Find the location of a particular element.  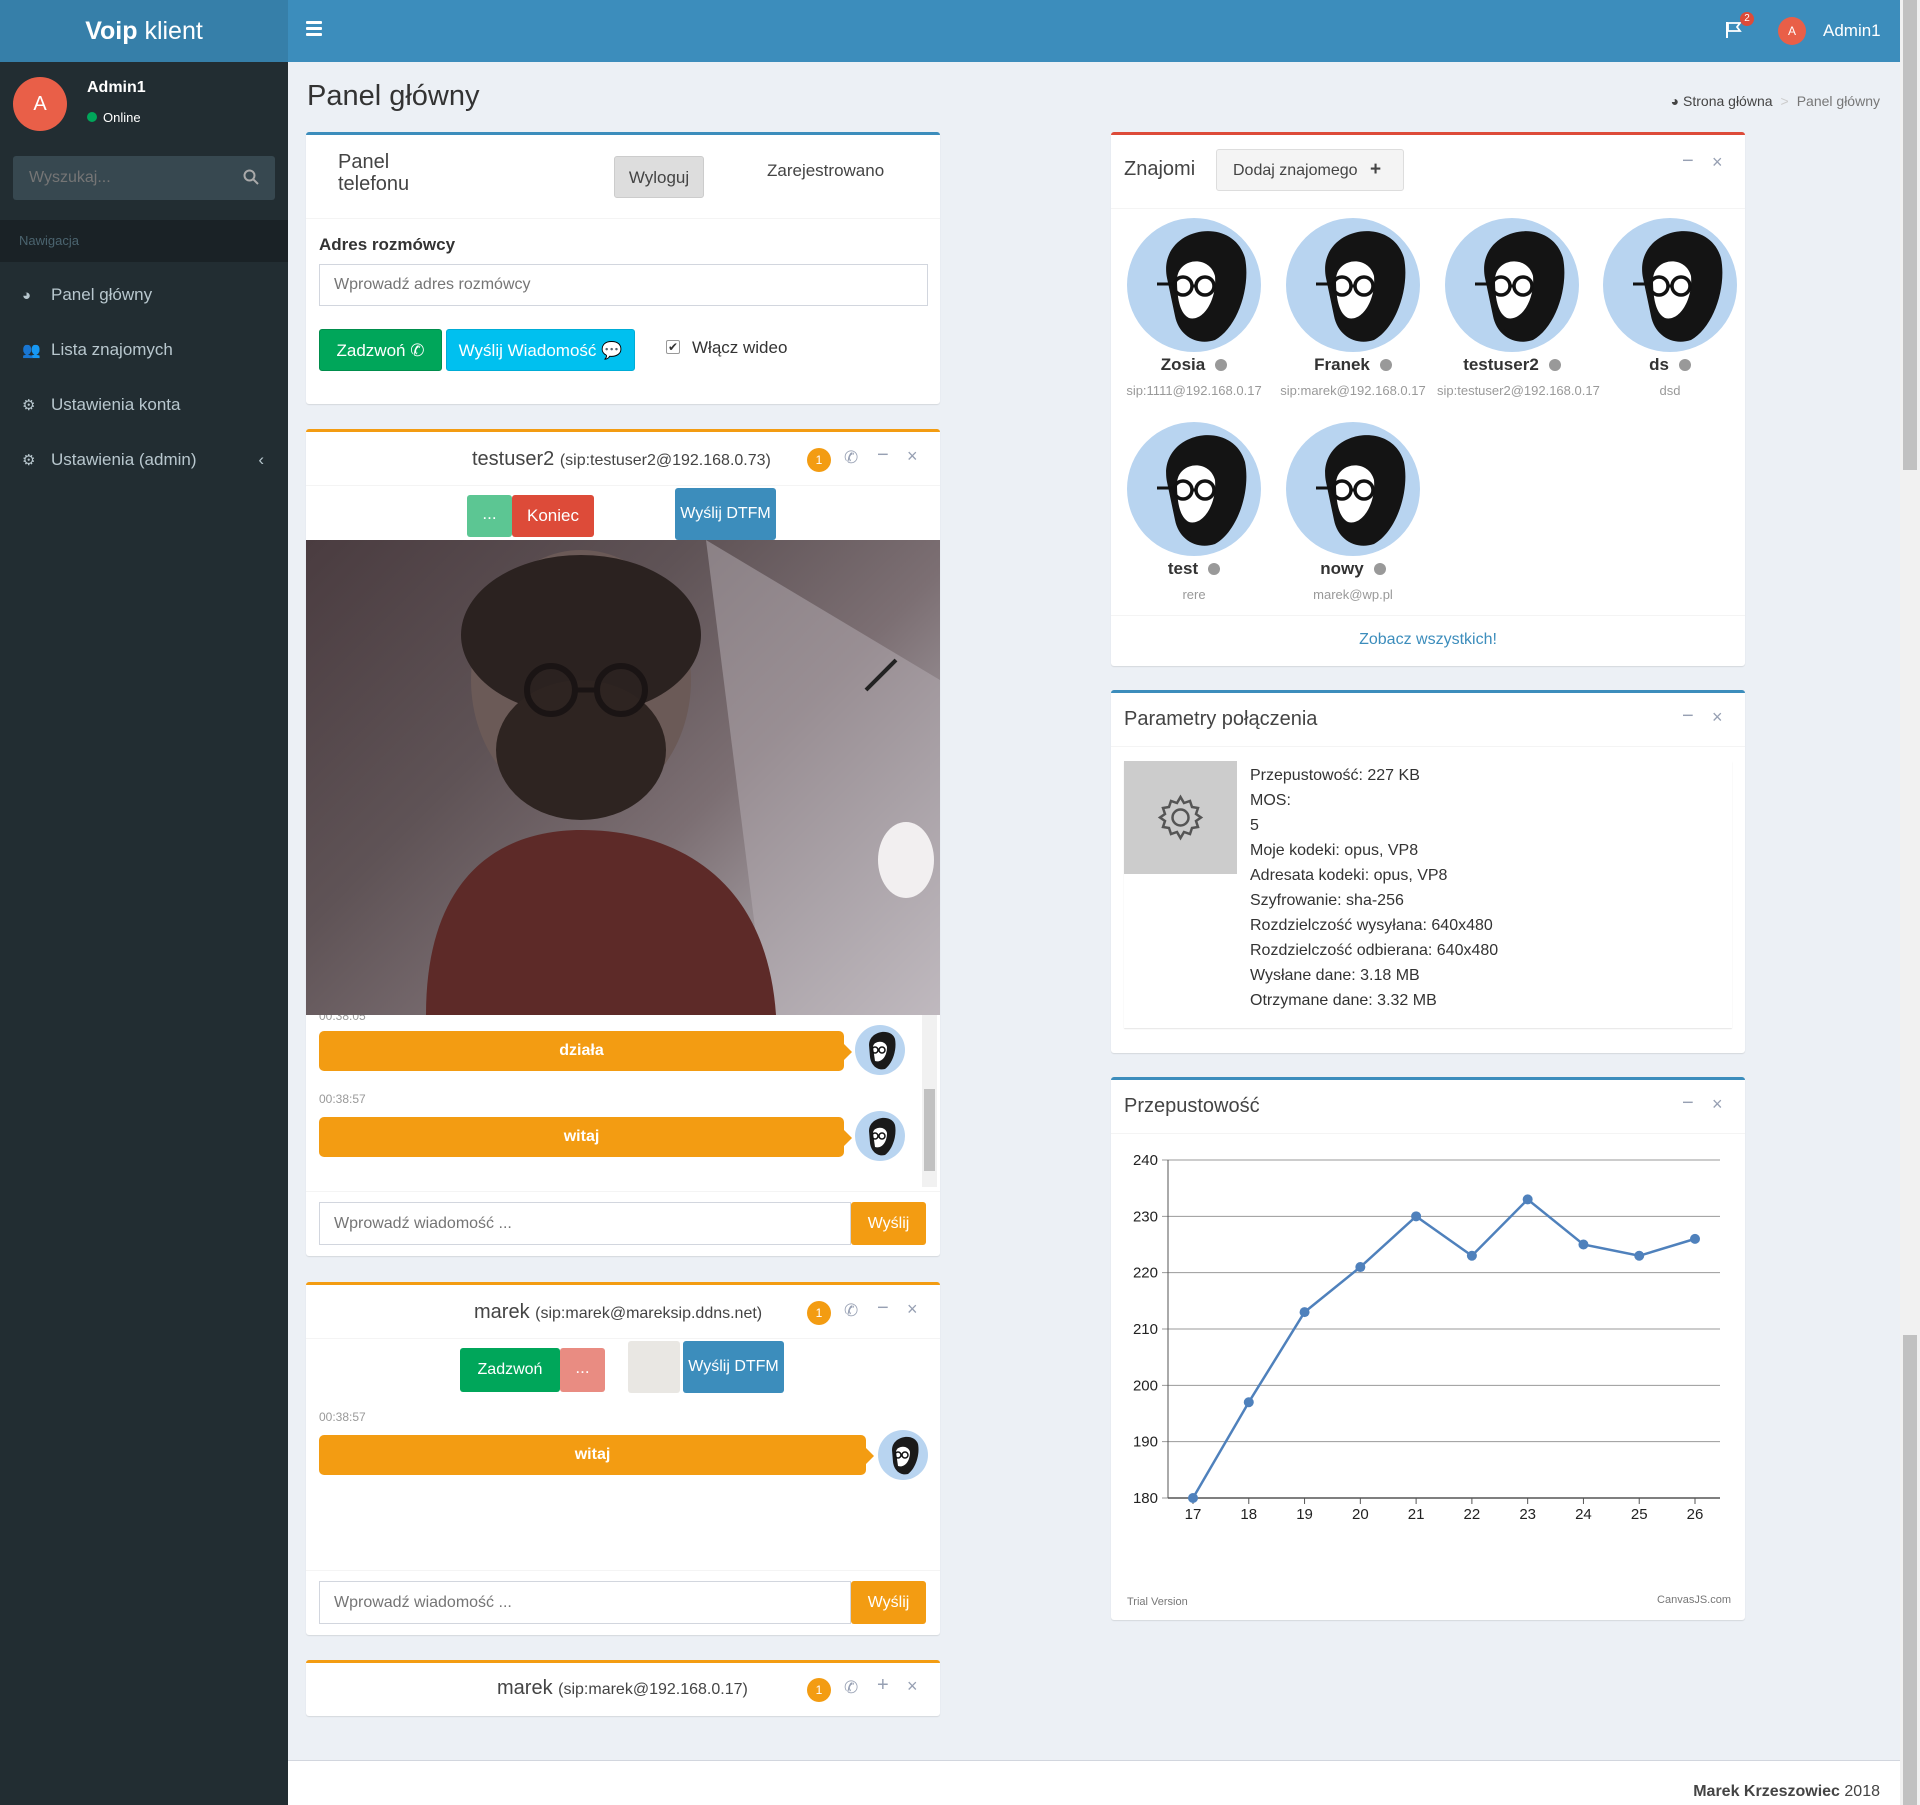

chat-area: 00:38:05 działa 00:38:57 witaj is located at coordinates (623, 1101).